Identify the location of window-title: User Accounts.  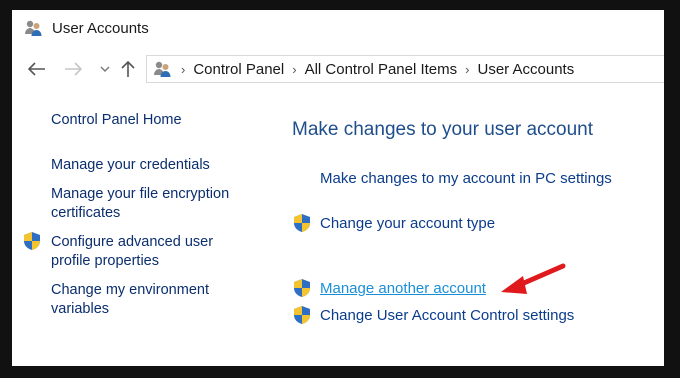
(100, 28).